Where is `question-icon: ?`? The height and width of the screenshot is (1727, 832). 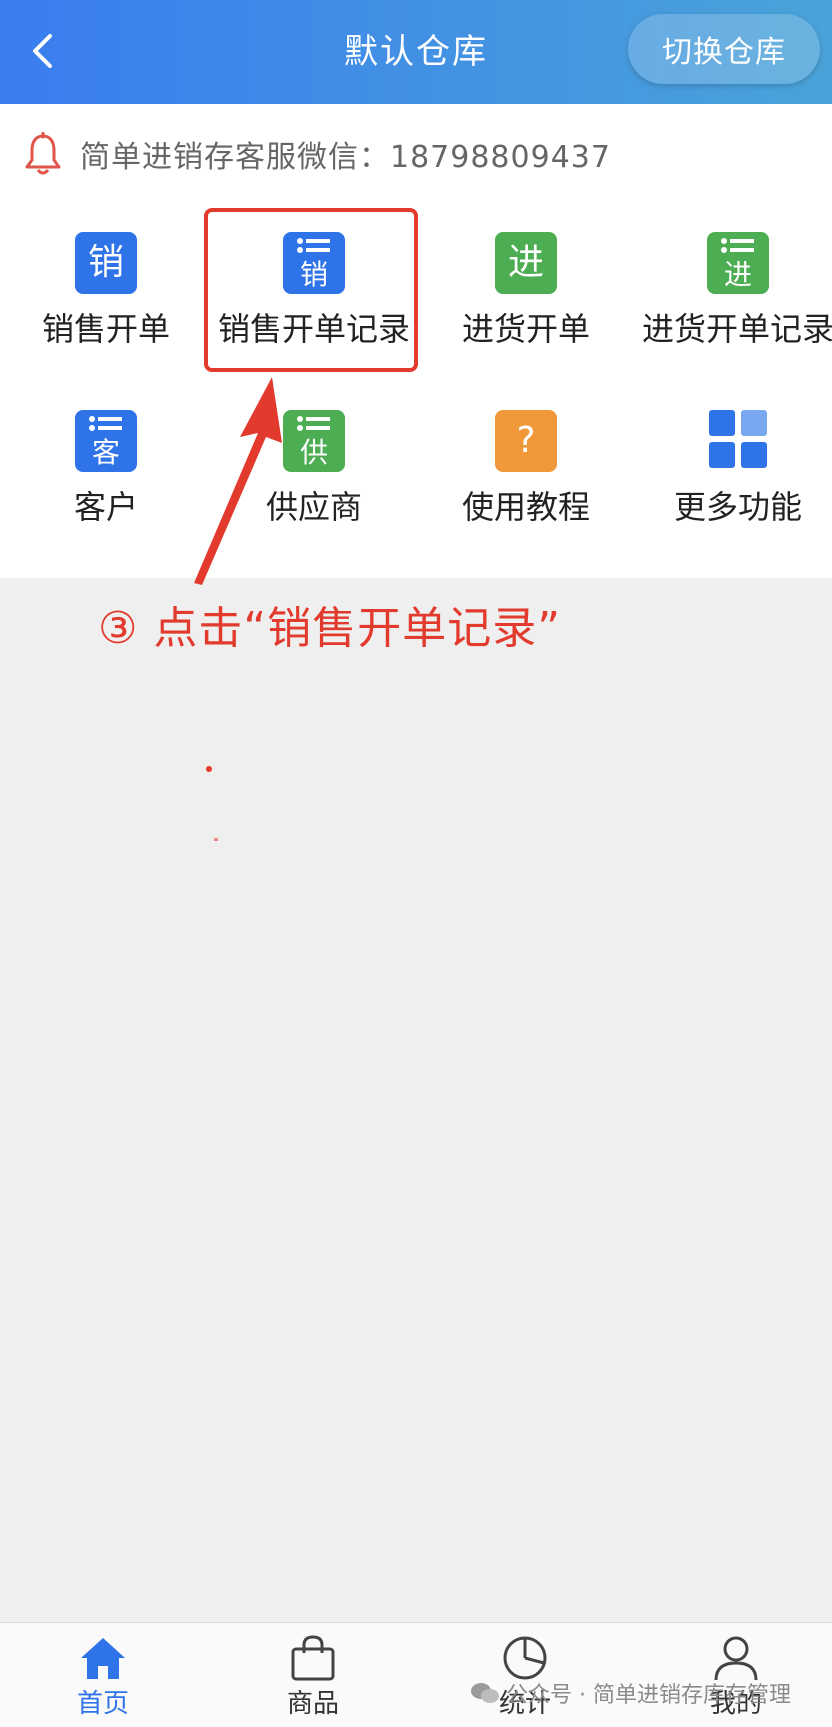 question-icon: ? is located at coordinates (526, 441).